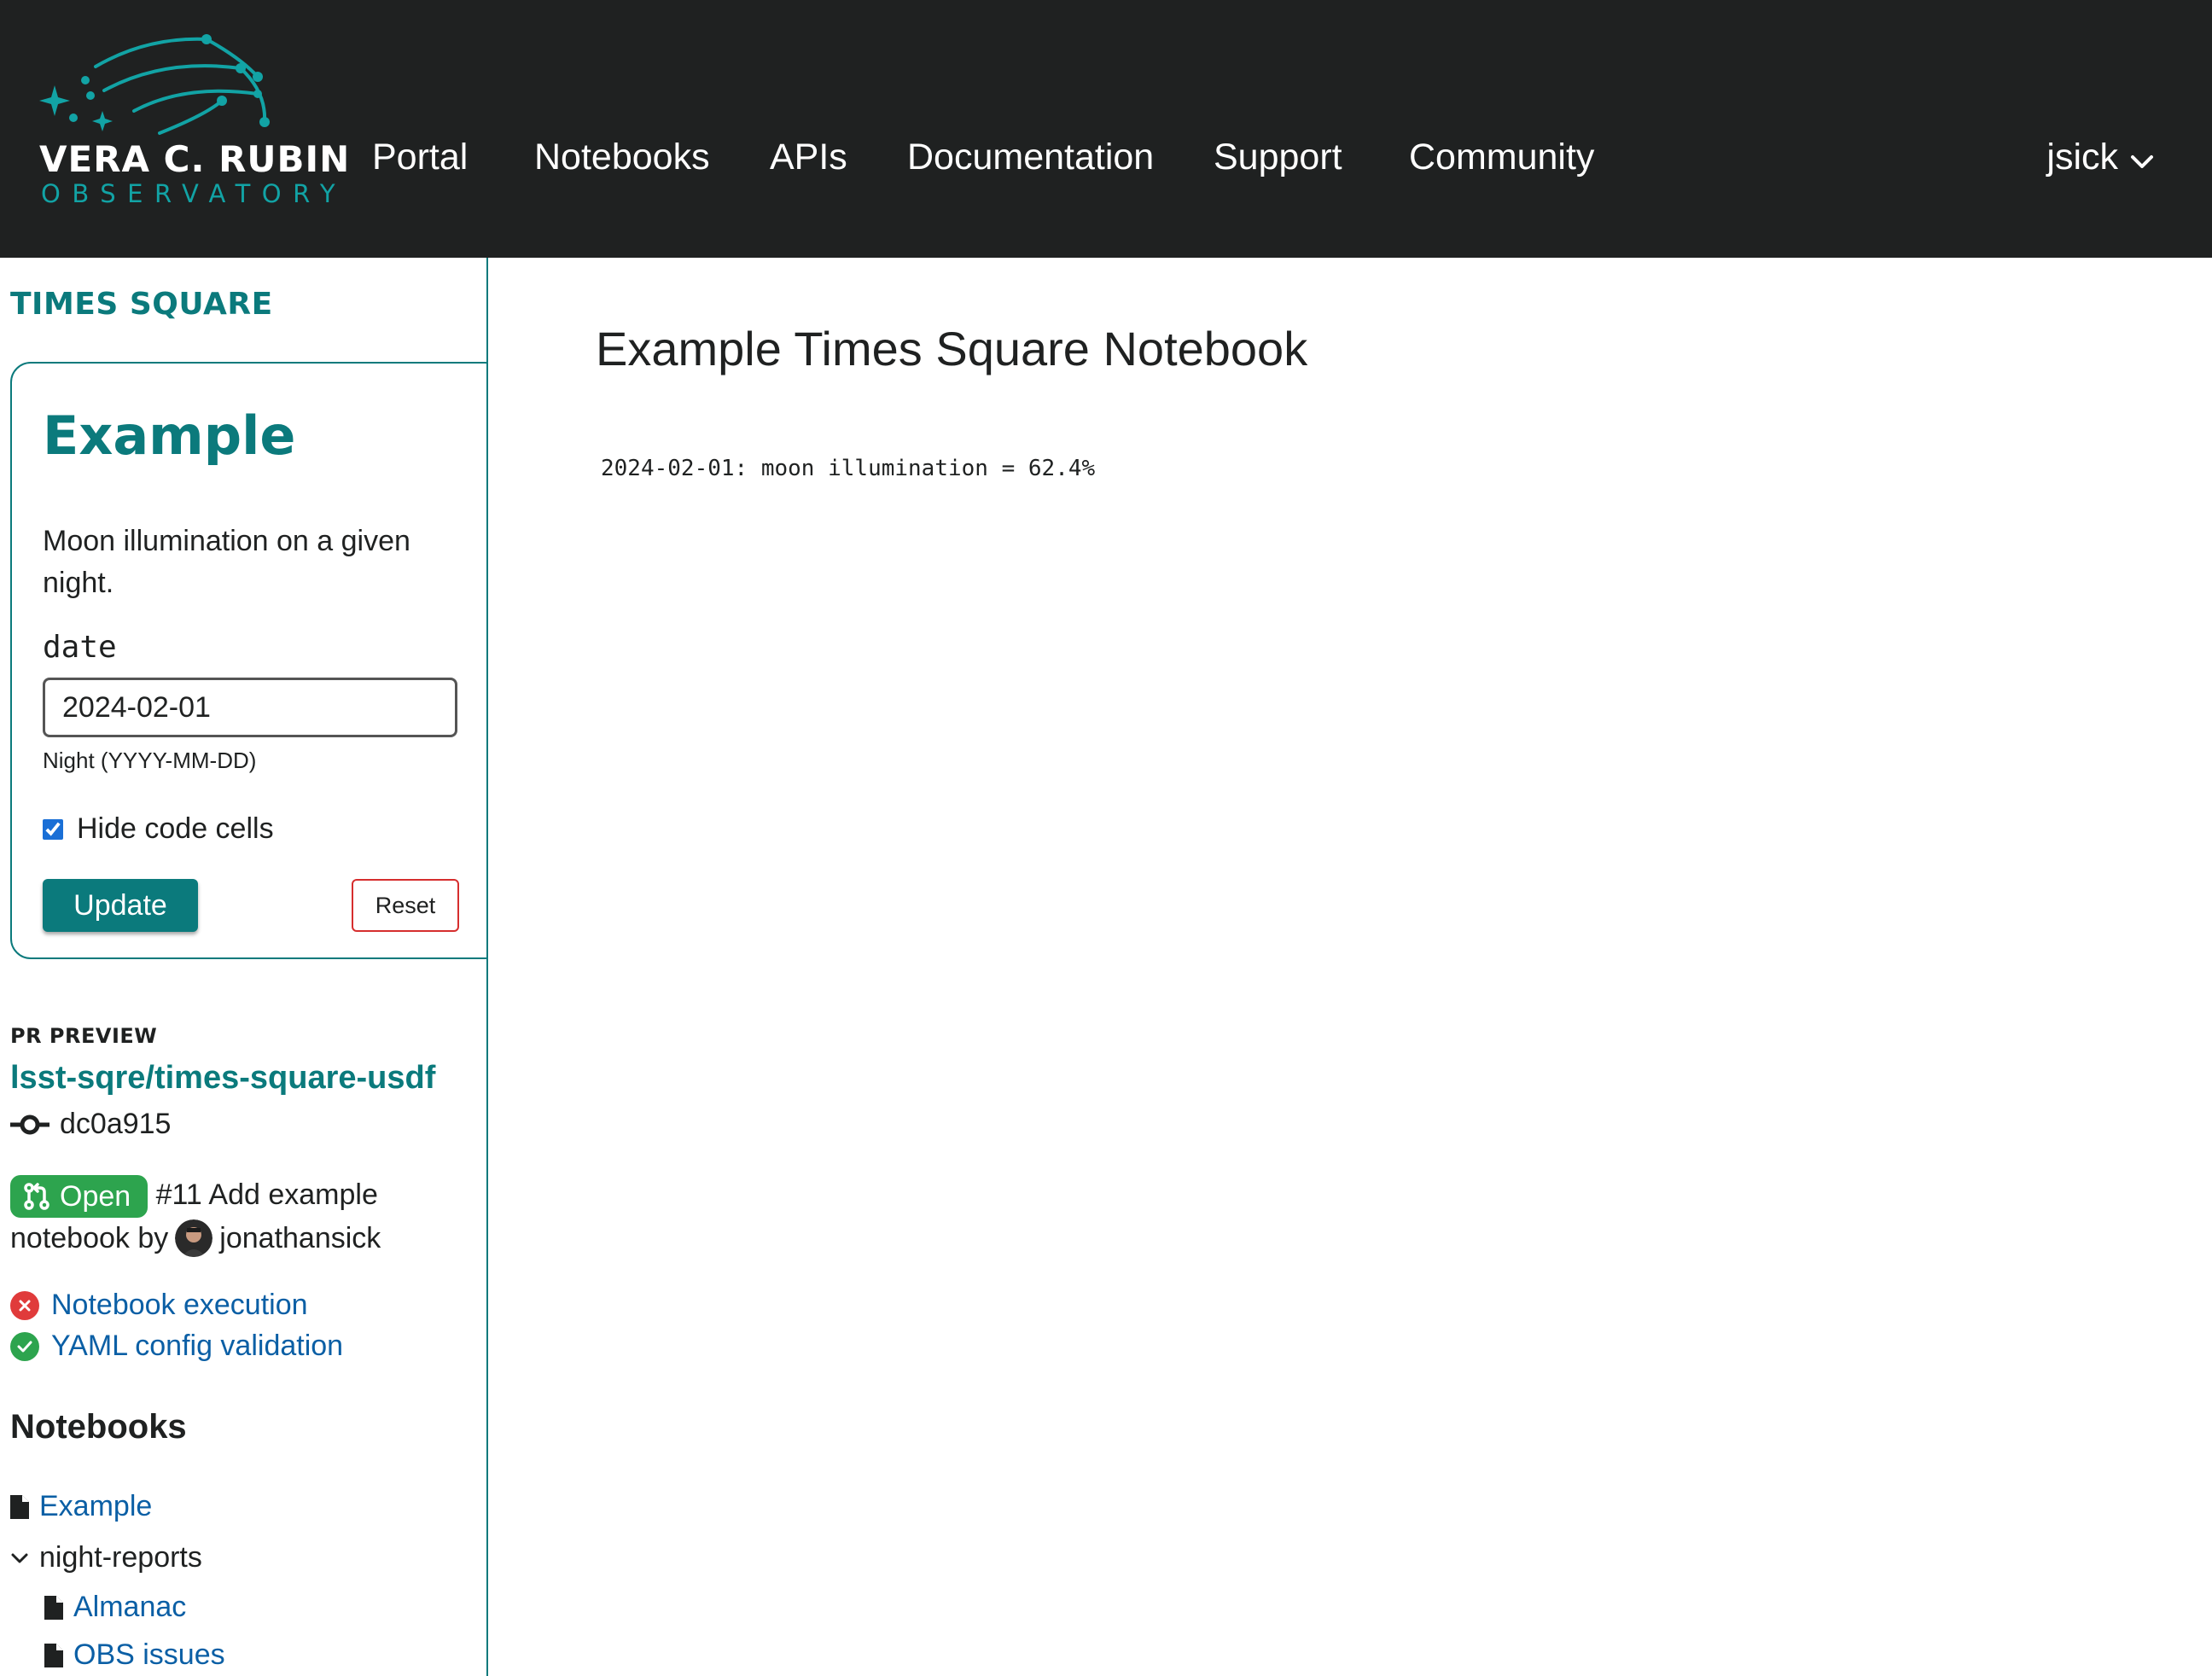 The width and height of the screenshot is (2212, 1676). What do you see at coordinates (175, 828) in the screenshot?
I see `hide-code-label: Hide code cells` at bounding box center [175, 828].